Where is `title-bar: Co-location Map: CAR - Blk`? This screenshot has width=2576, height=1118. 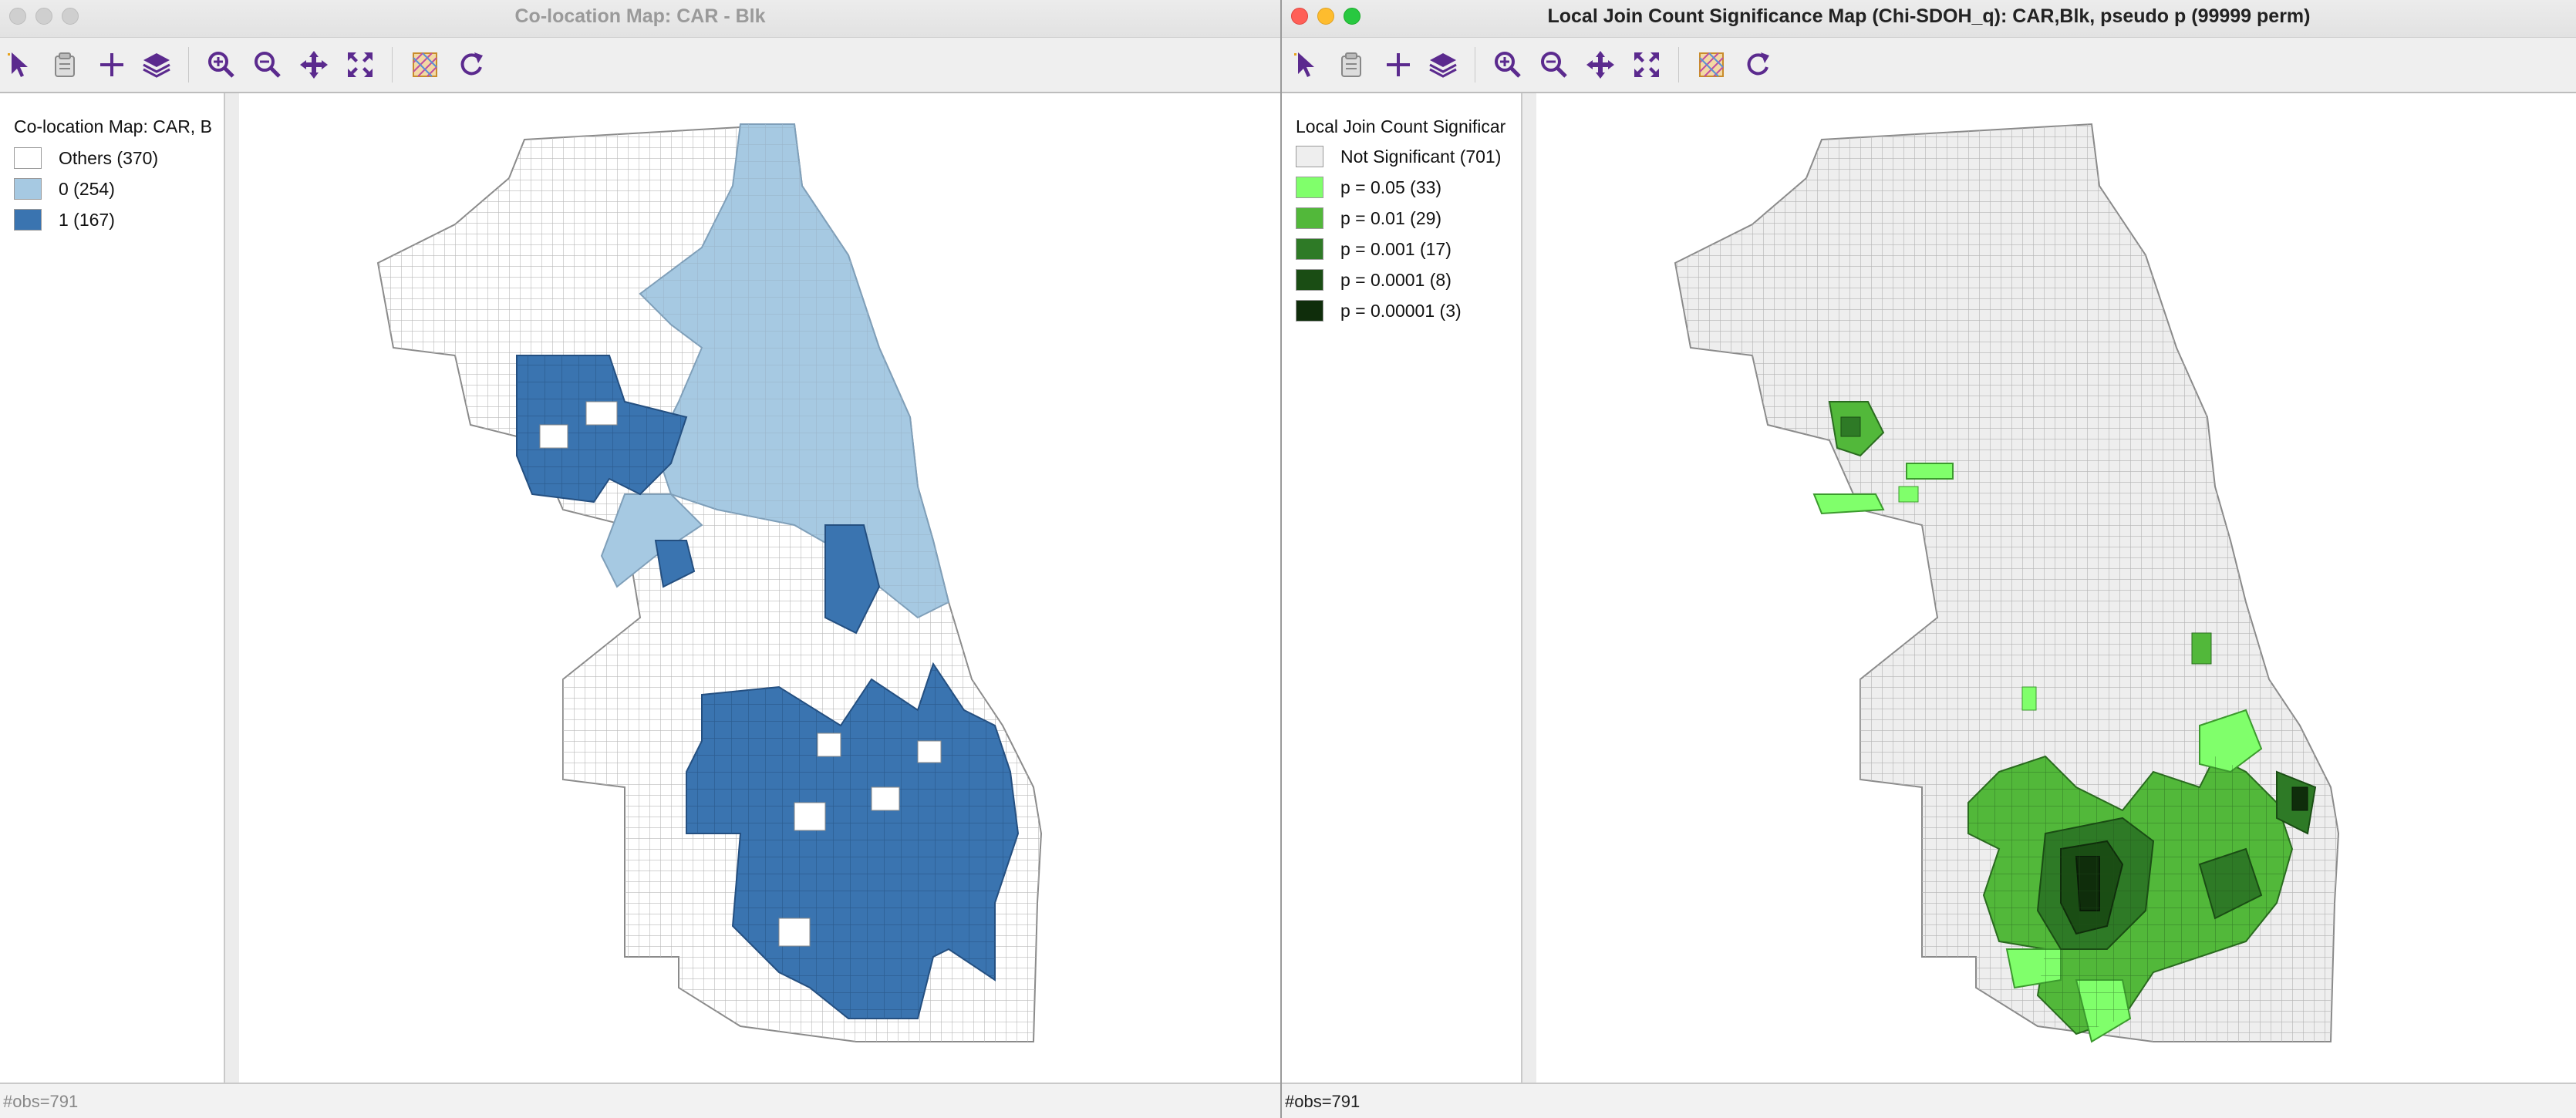
title-bar: Co-location Map: CAR - Blk is located at coordinates (640, 19).